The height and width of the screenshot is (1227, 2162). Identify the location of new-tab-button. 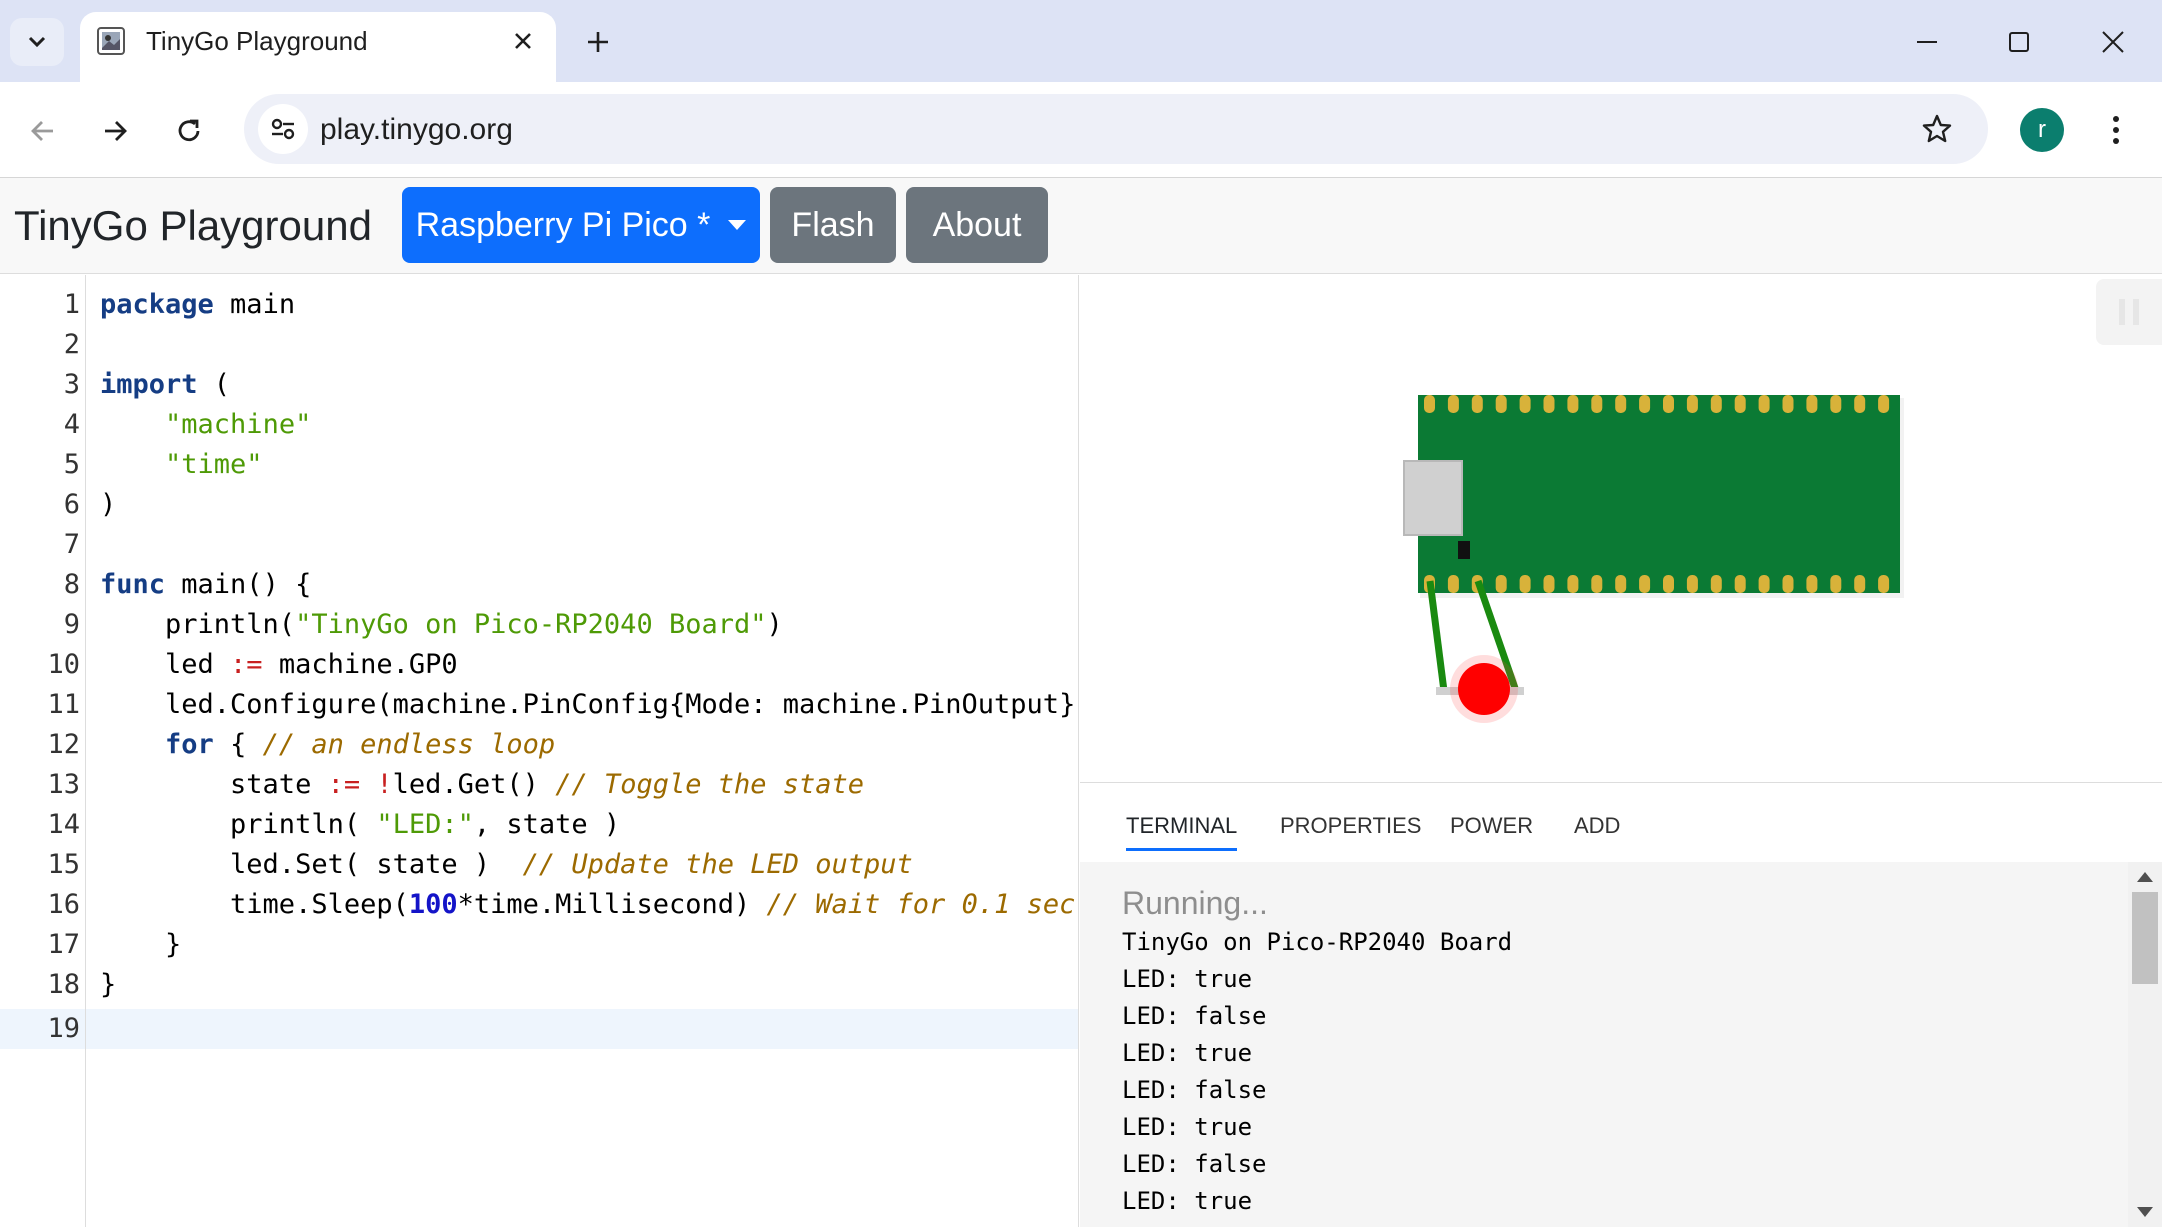
(598, 42).